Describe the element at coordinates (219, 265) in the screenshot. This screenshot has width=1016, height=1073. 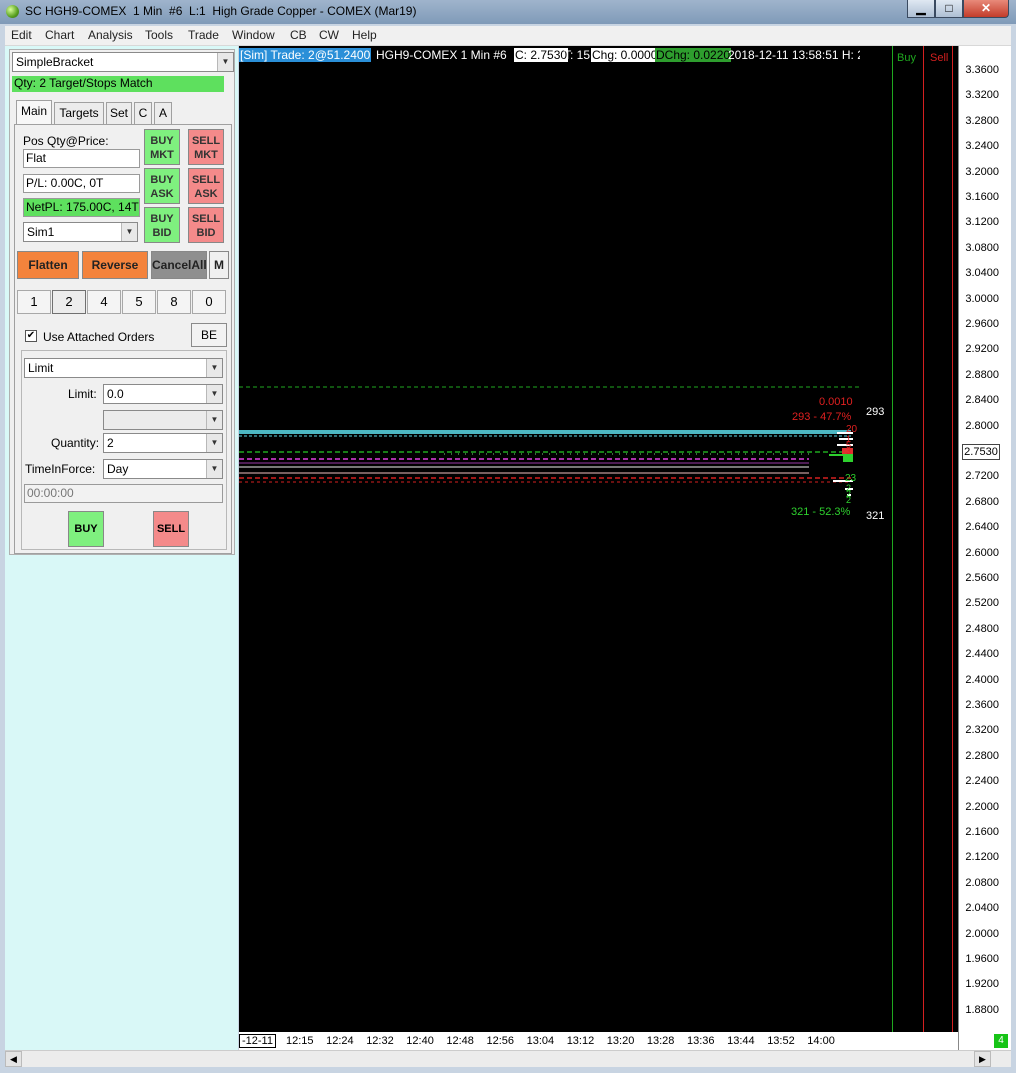
I see `m-button: M` at that location.